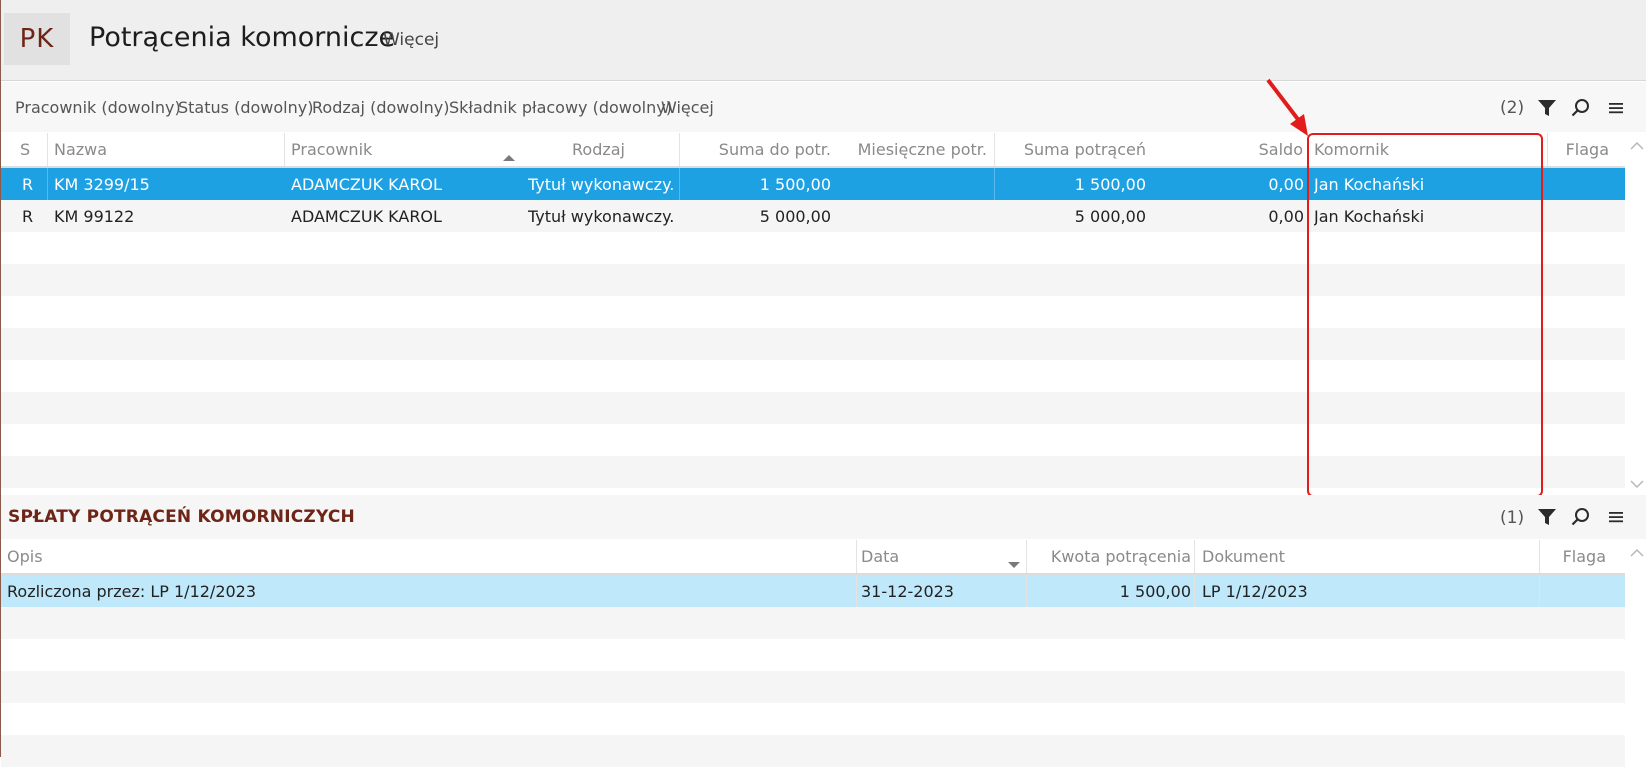 This screenshot has height=767, width=1646. What do you see at coordinates (880, 556) in the screenshot?
I see `col-data: Data` at bounding box center [880, 556].